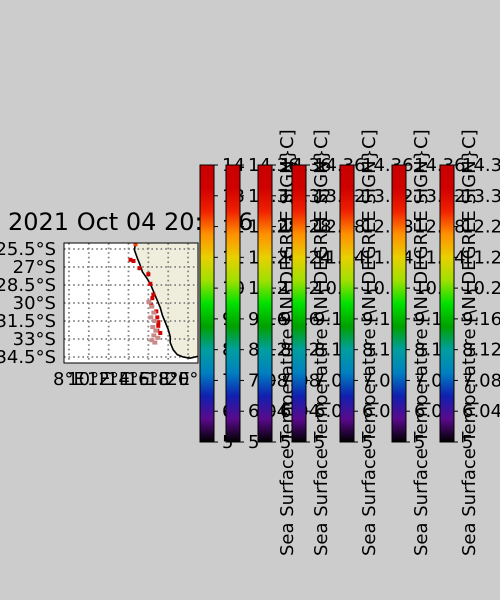  I want to click on chart-title: 2021 Oct 04 20:, so click(105, 222).